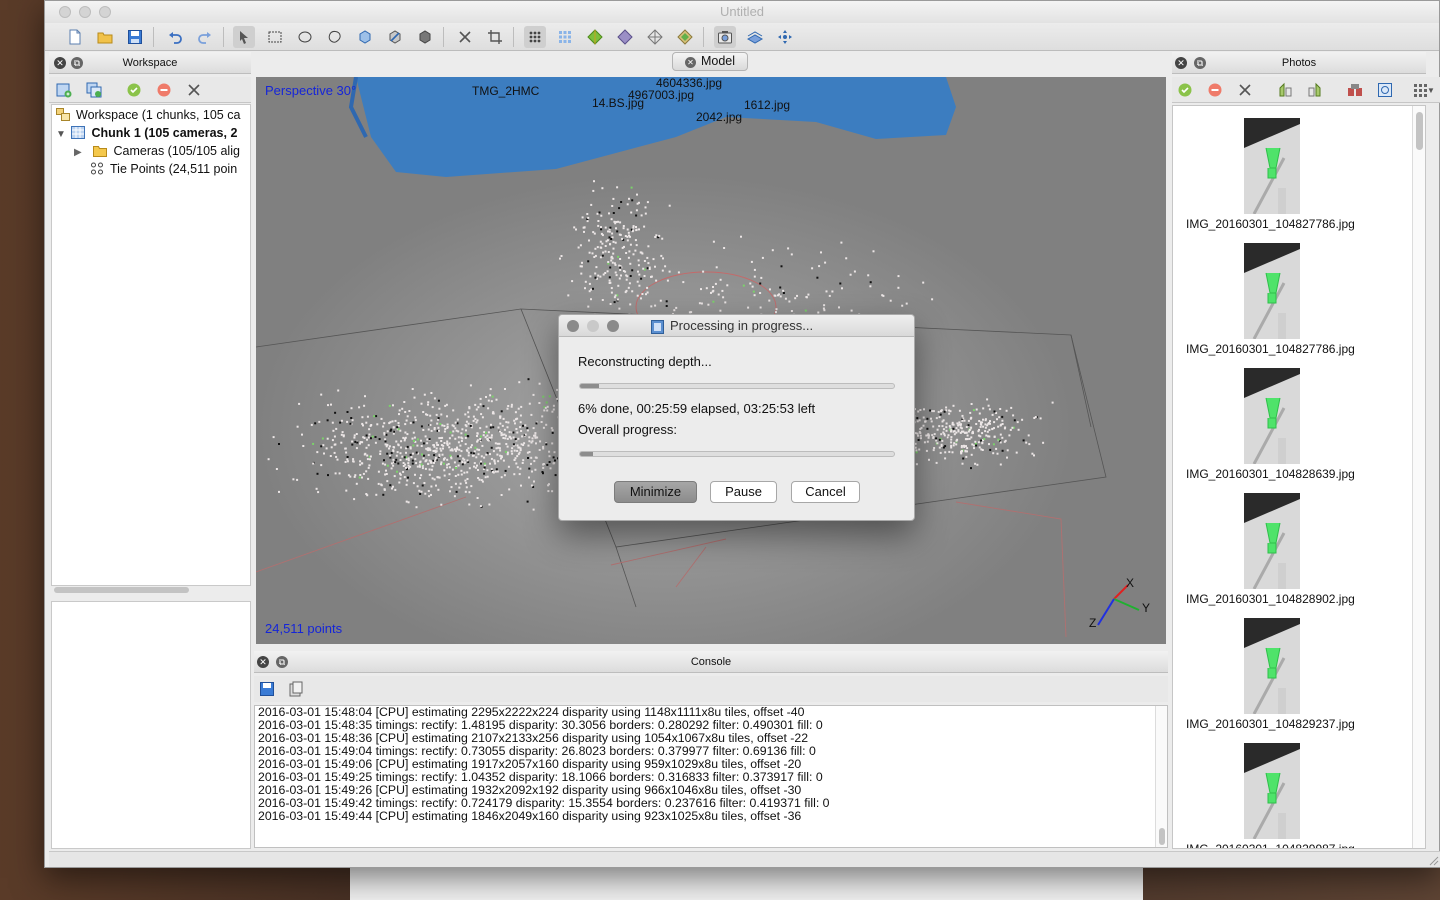 Image resolution: width=1440 pixels, height=900 pixels. Describe the element at coordinates (153, 133) in the screenshot. I see `tree-item-chunk: ▼ Chunk 1 (105 cameras, 2` at that location.